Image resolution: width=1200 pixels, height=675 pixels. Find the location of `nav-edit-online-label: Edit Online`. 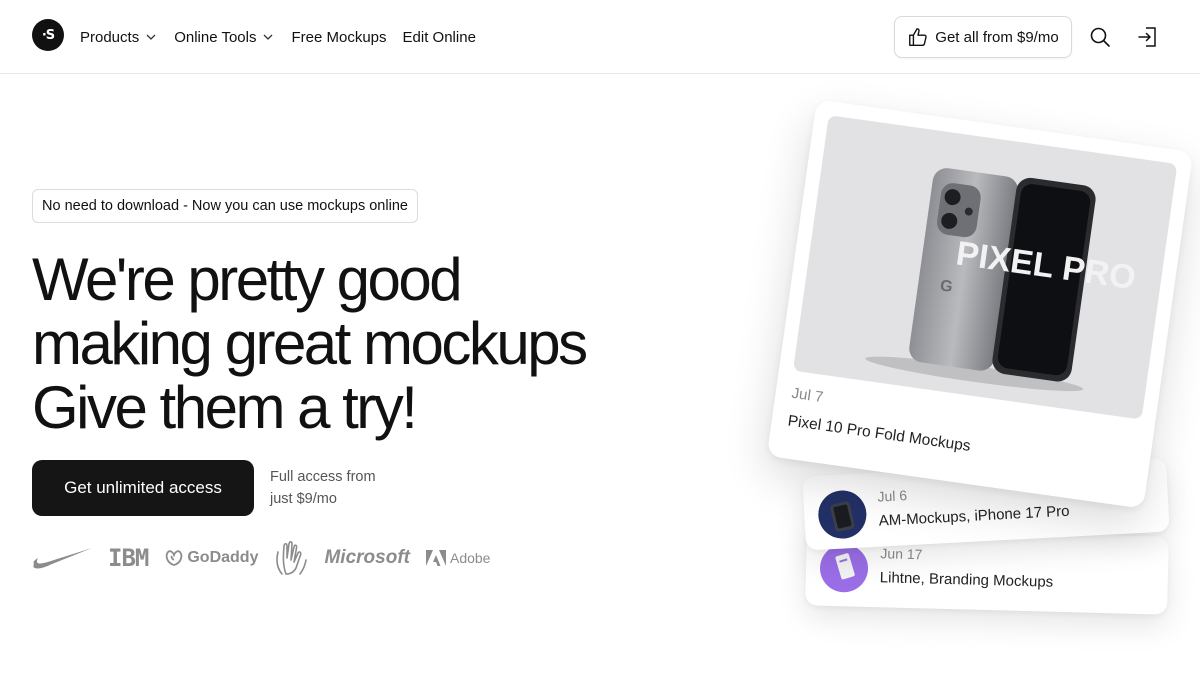

nav-edit-online-label: Edit Online is located at coordinates (439, 37).